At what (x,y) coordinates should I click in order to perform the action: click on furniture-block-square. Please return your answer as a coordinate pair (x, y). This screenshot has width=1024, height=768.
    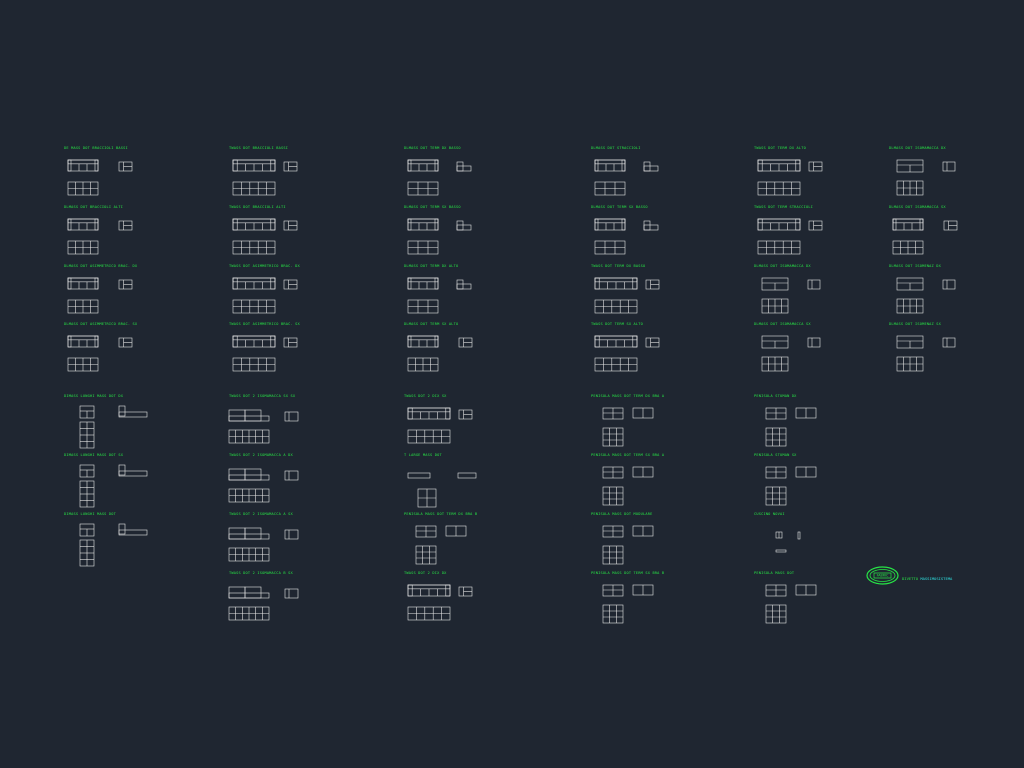
    Looking at the image, I should click on (442, 490).